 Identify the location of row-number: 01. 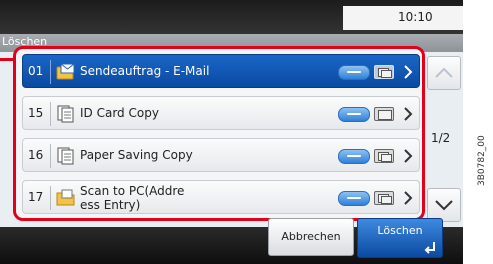
(36, 71).